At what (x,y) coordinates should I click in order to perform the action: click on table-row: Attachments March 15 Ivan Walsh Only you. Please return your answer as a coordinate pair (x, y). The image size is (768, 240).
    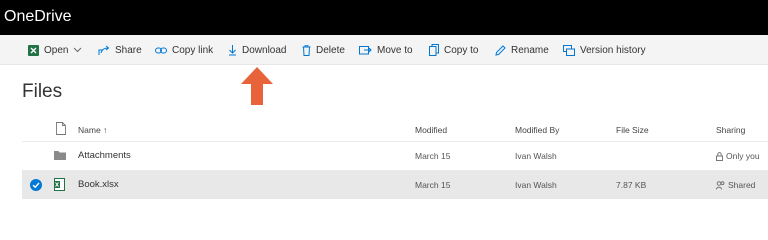
    Looking at the image, I should click on (395, 156).